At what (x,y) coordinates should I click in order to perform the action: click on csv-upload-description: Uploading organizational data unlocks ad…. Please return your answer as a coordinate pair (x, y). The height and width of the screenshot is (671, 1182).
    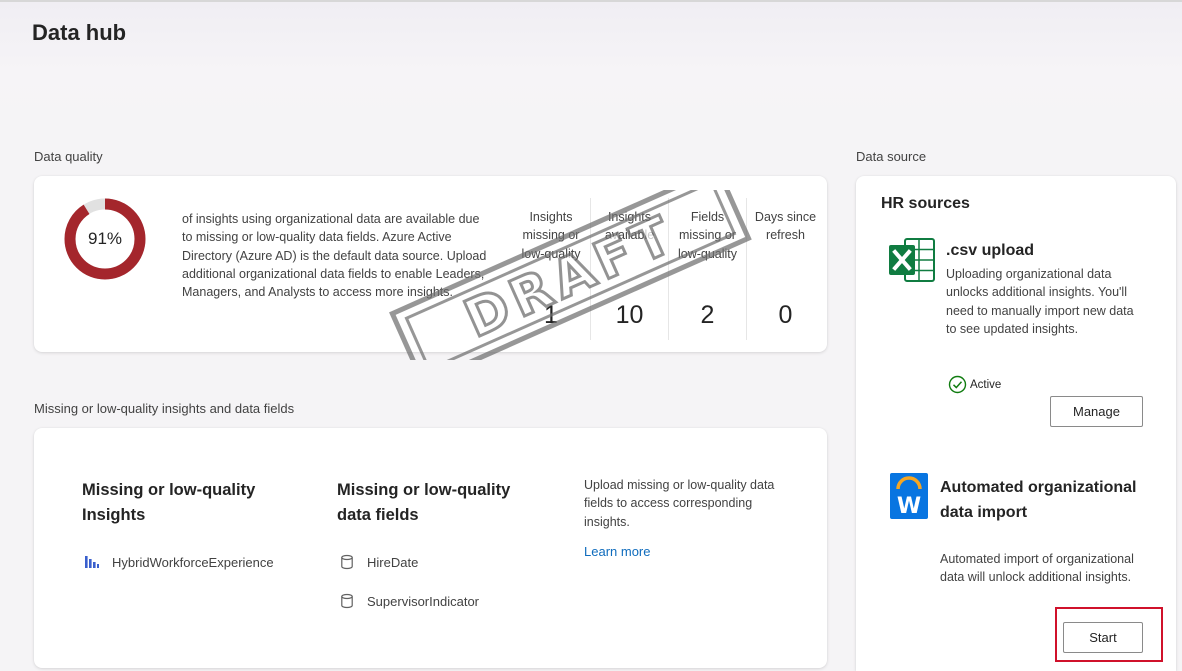
    Looking at the image, I should click on (1040, 301).